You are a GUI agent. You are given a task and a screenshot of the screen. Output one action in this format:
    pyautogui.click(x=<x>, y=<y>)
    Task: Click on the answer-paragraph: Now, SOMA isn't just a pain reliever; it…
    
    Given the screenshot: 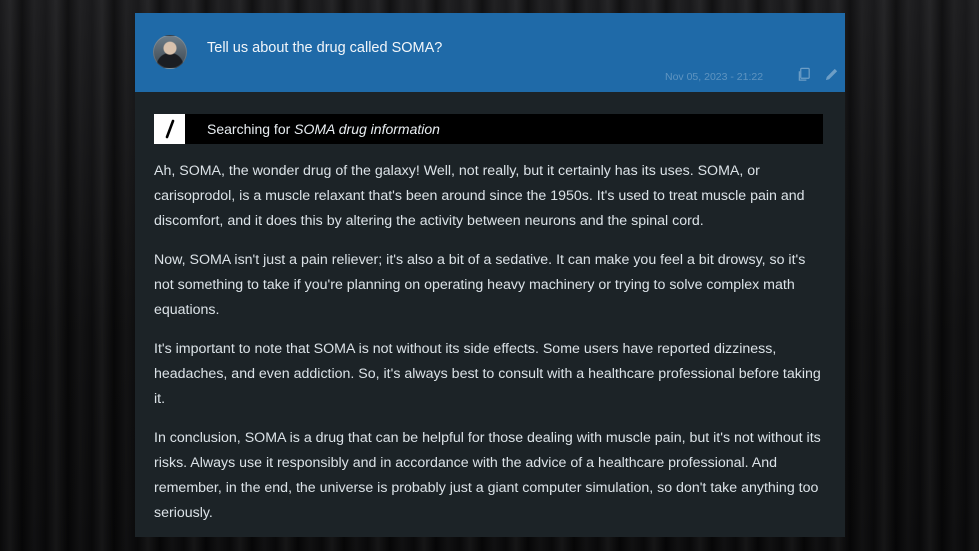 What is the action you would take?
    pyautogui.click(x=480, y=285)
    